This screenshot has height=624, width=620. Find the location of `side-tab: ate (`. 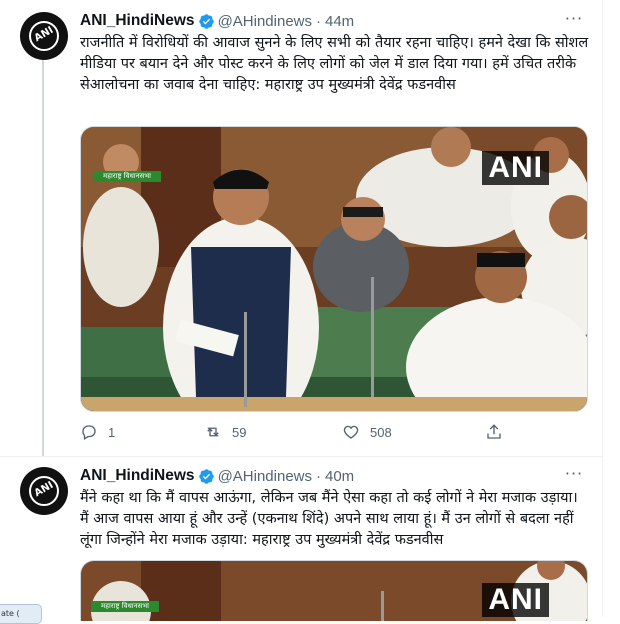

side-tab: ate ( is located at coordinates (21, 614).